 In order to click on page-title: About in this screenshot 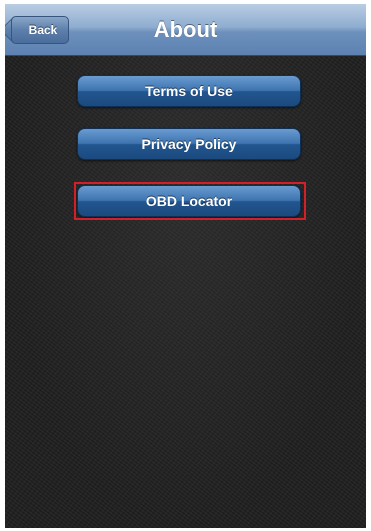, I will do `click(185, 29)`.